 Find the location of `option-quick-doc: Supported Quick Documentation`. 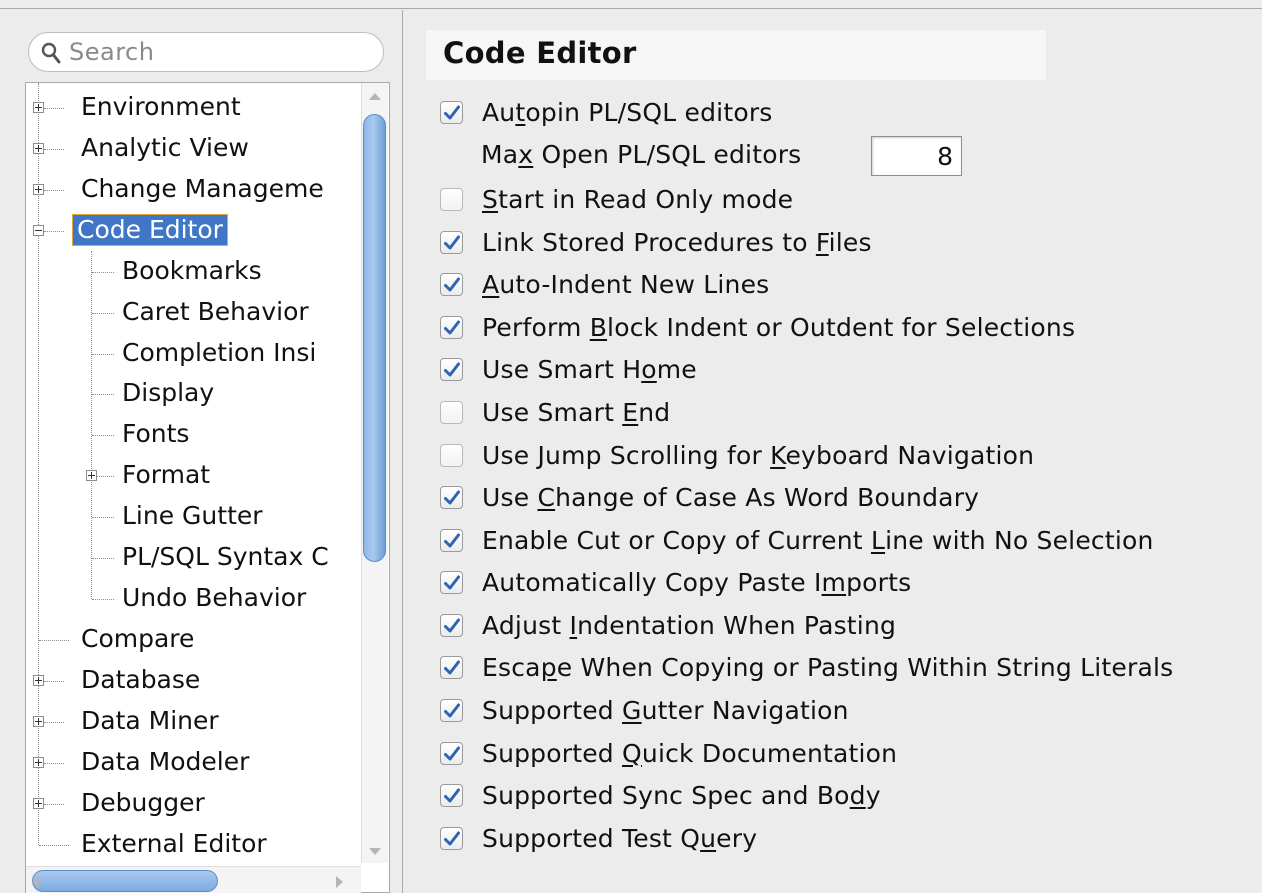

option-quick-doc: Supported Quick Documentation is located at coordinates (668, 753).